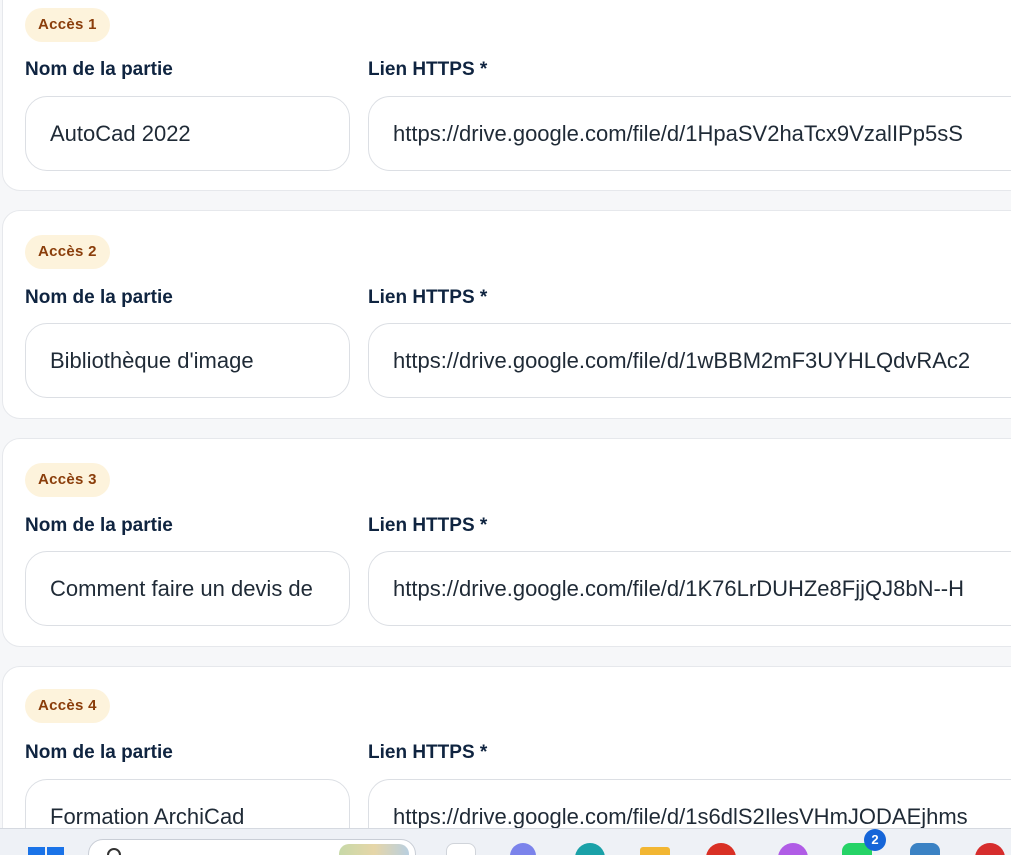 The width and height of the screenshot is (1011, 855). What do you see at coordinates (793, 849) in the screenshot?
I see `copilot-icon` at bounding box center [793, 849].